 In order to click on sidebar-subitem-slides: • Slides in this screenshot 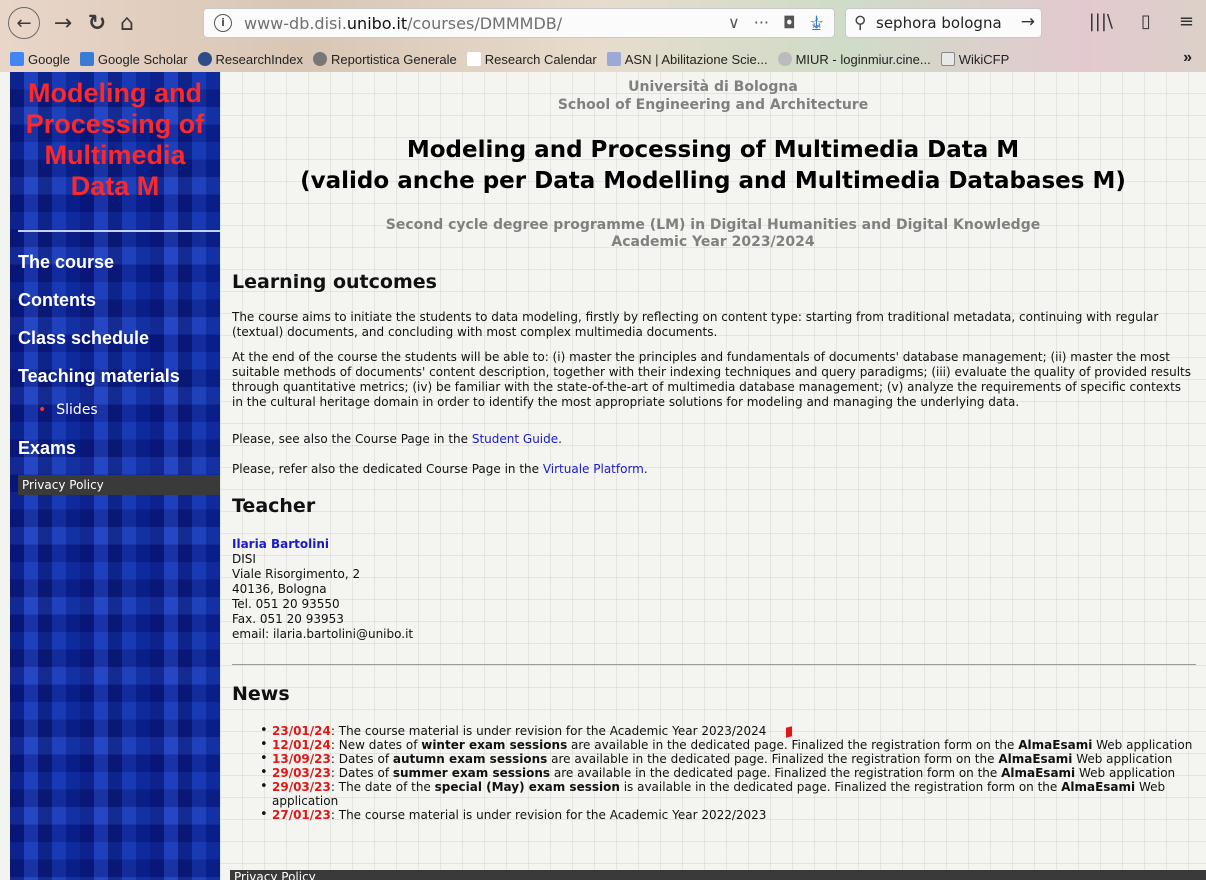, I will do `click(68, 410)`.